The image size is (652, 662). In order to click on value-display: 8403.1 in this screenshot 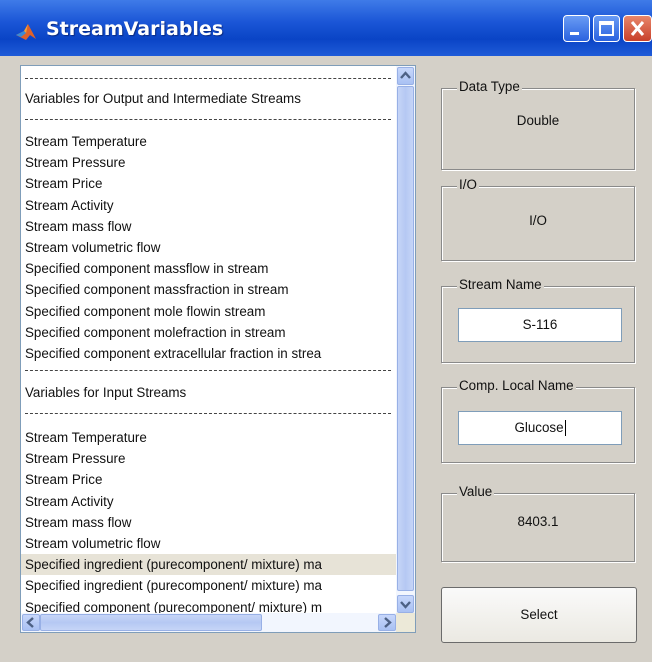, I will do `click(538, 521)`.